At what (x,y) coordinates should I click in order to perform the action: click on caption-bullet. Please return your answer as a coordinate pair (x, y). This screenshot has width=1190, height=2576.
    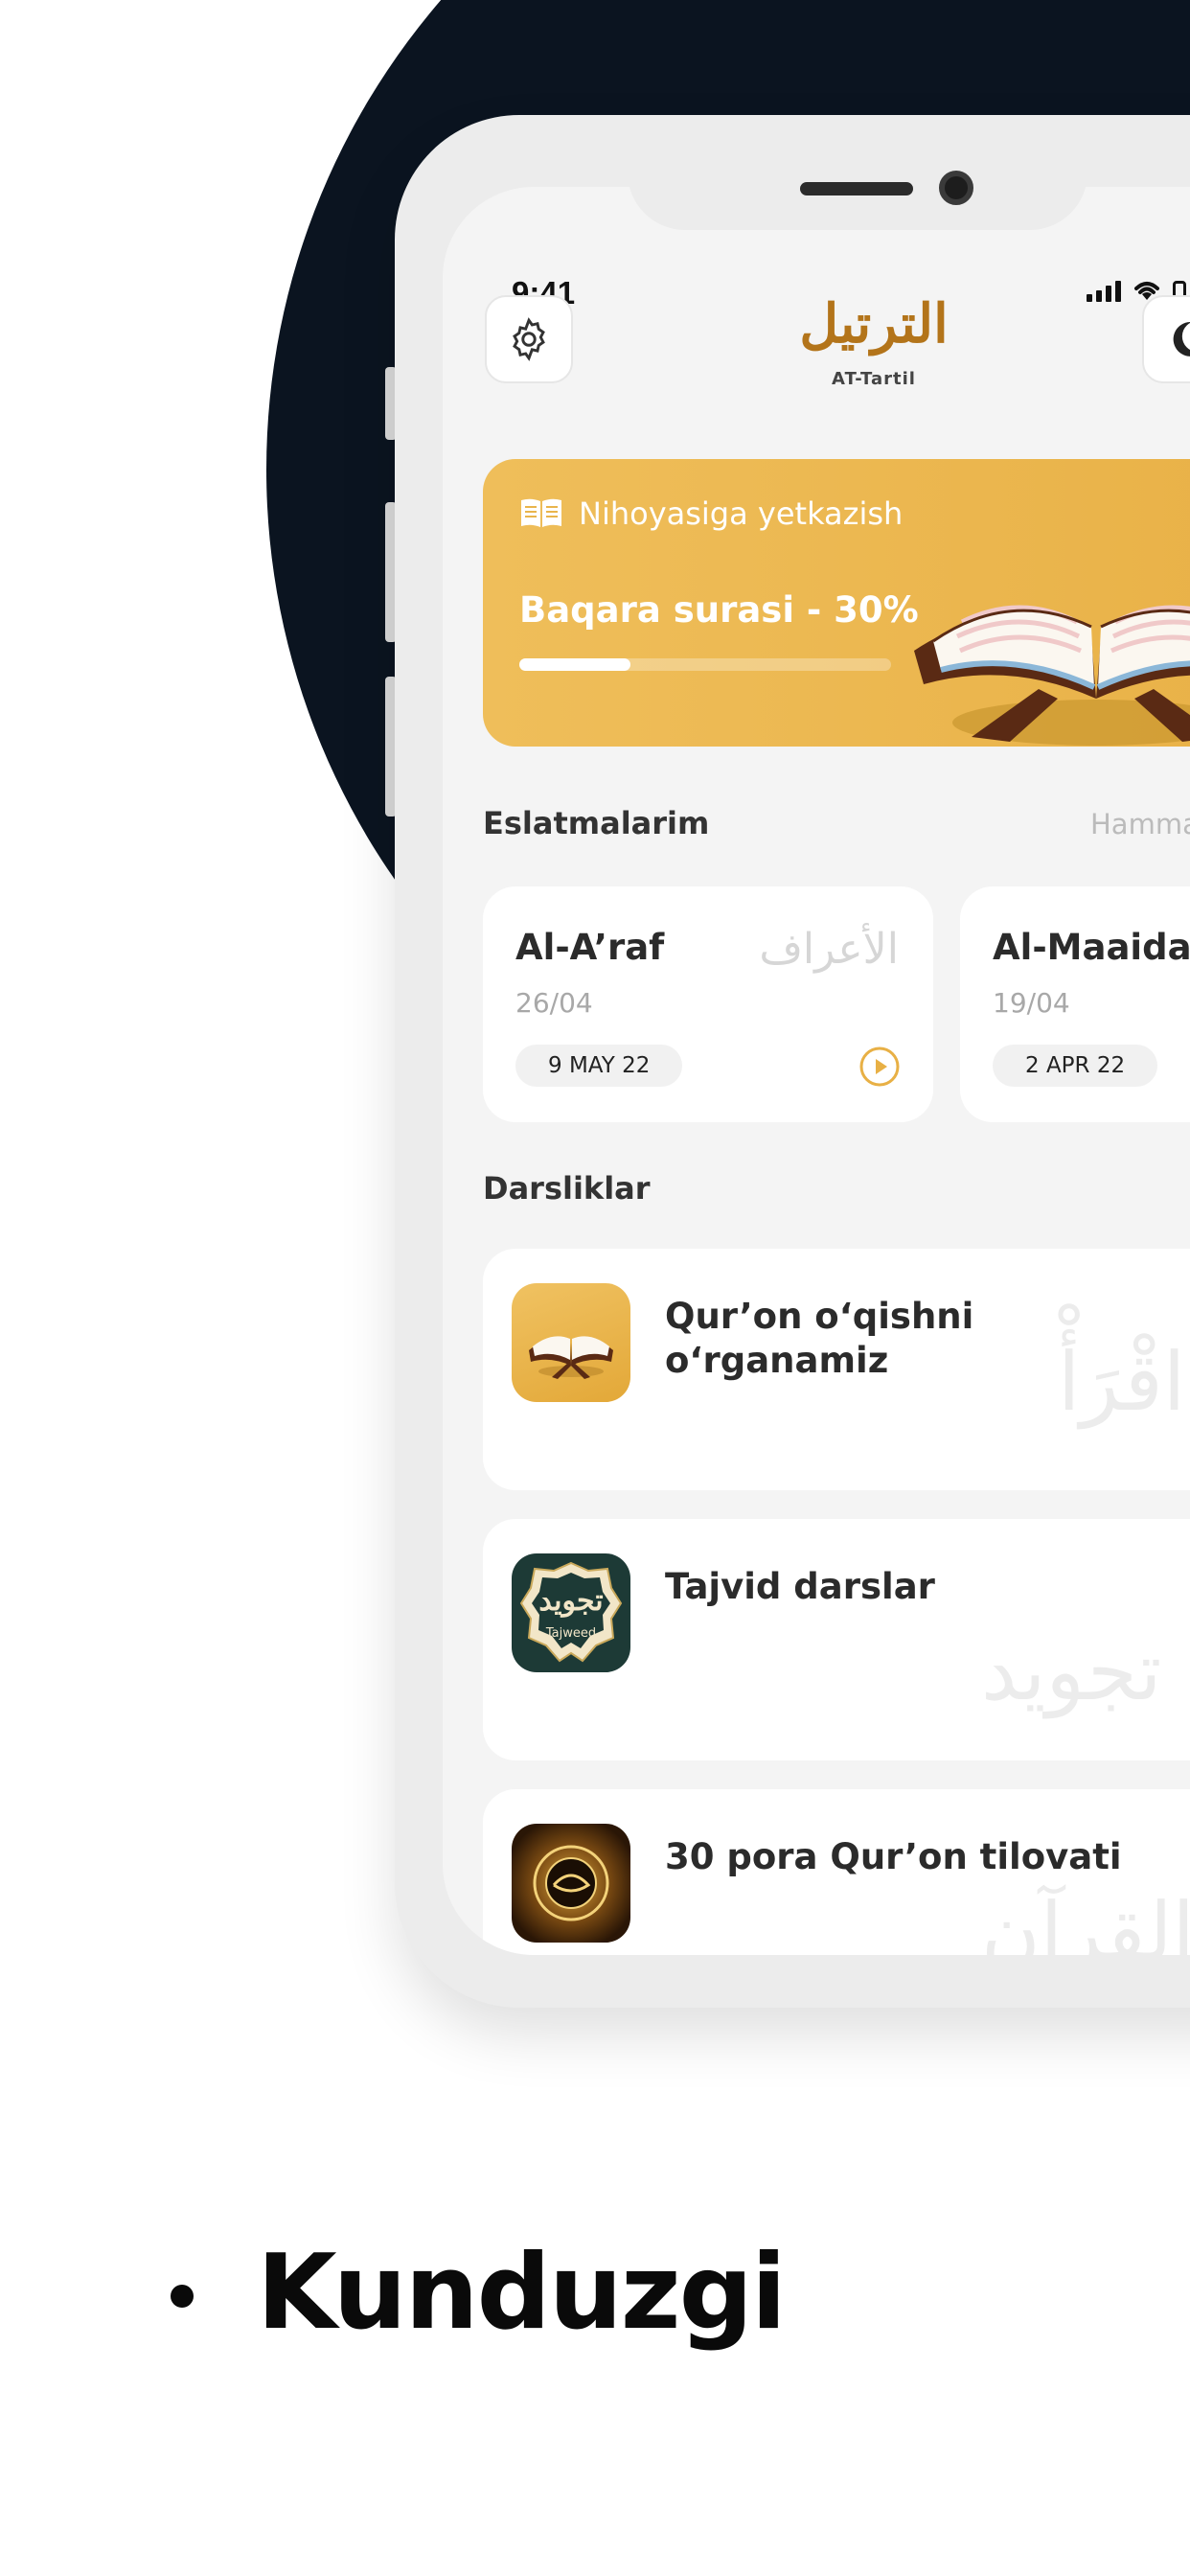
    Looking at the image, I should click on (183, 2296).